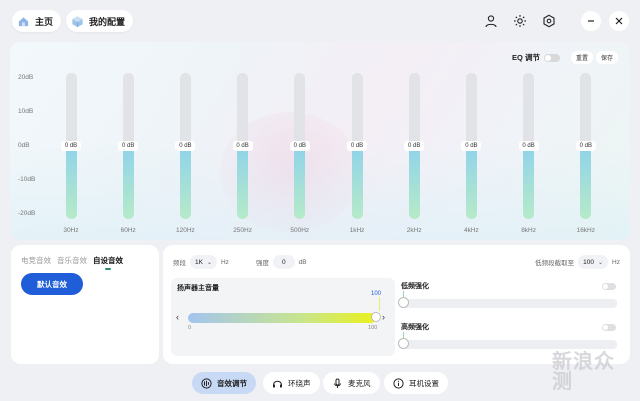 The image size is (640, 401). What do you see at coordinates (108, 262) in the screenshot?
I see `tab-custom-preset: 自设音效` at bounding box center [108, 262].